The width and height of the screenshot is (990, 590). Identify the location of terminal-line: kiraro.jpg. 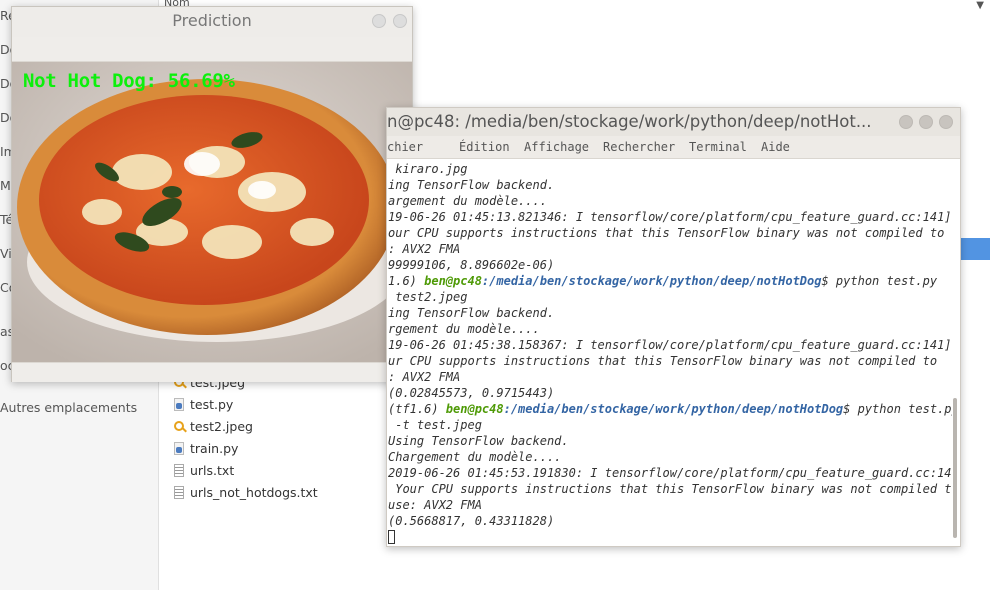
(428, 169).